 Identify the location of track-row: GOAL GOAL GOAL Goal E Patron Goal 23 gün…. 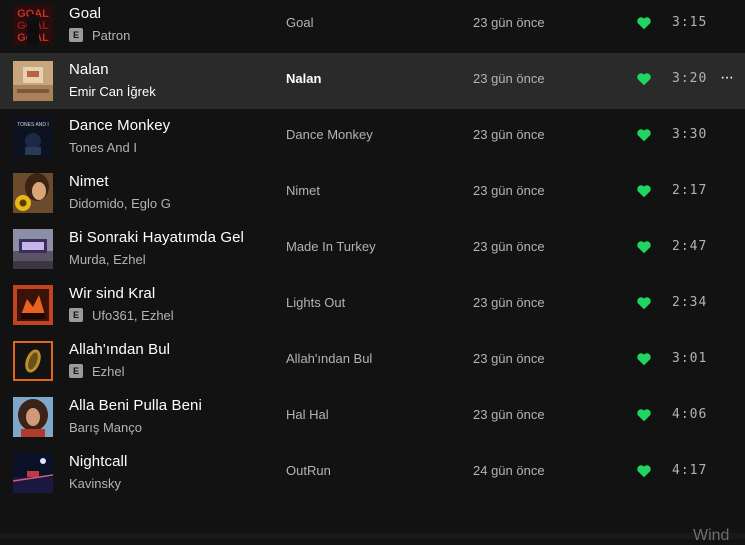
(372, 26).